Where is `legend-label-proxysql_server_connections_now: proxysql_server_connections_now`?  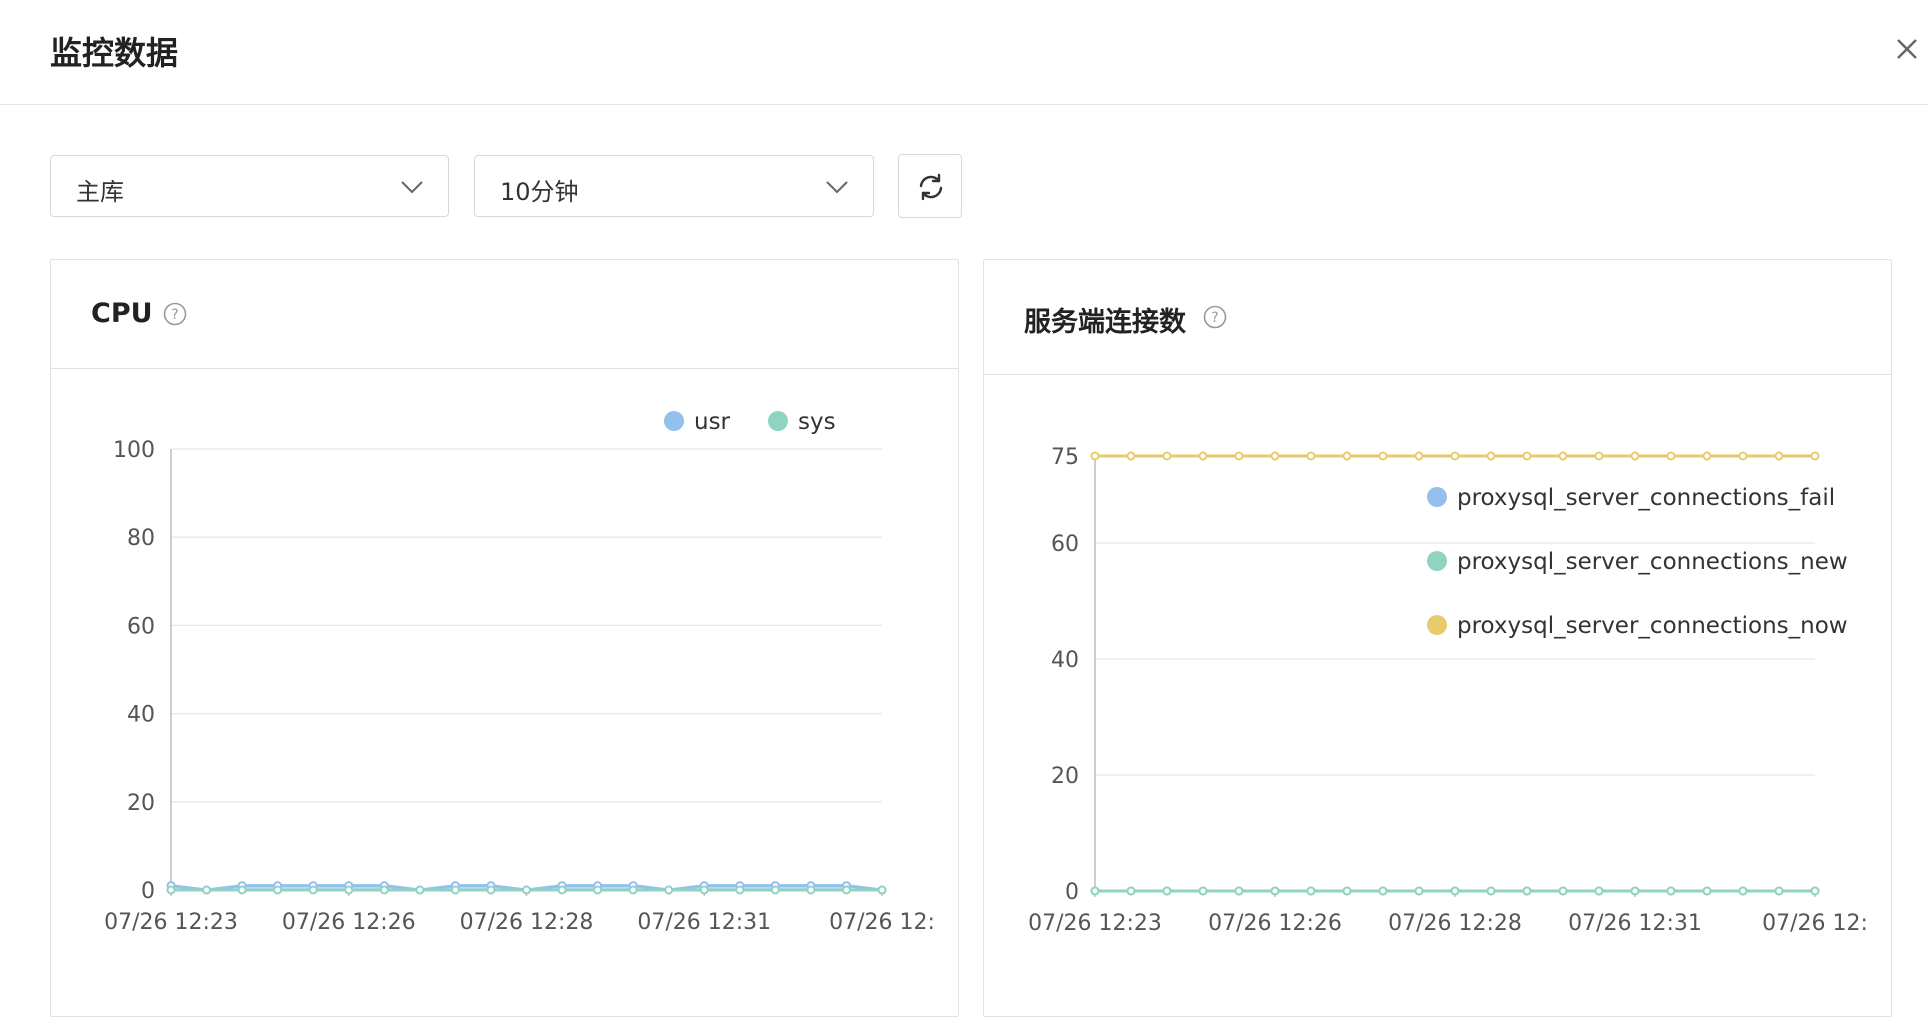 legend-label-proxysql_server_connections_now: proxysql_server_connections_now is located at coordinates (1652, 626).